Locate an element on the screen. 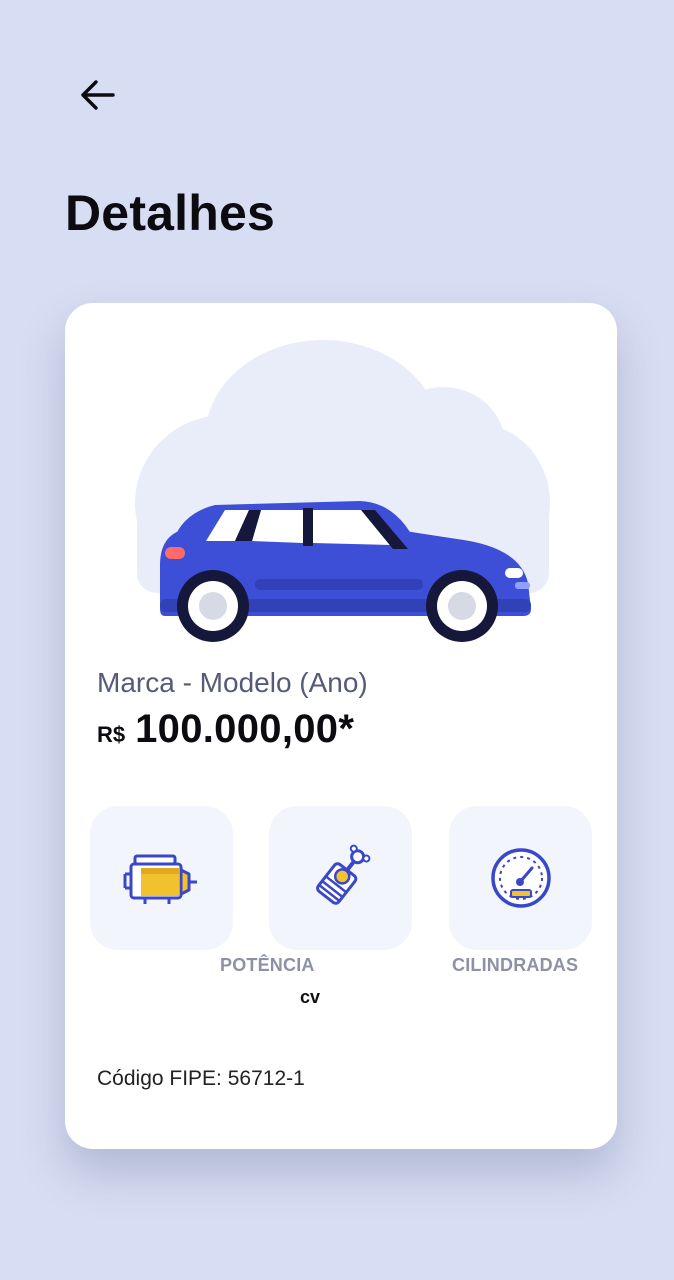 Image resolution: width=674 pixels, height=1280 pixels. spec-tile-displacement is located at coordinates (520, 878).